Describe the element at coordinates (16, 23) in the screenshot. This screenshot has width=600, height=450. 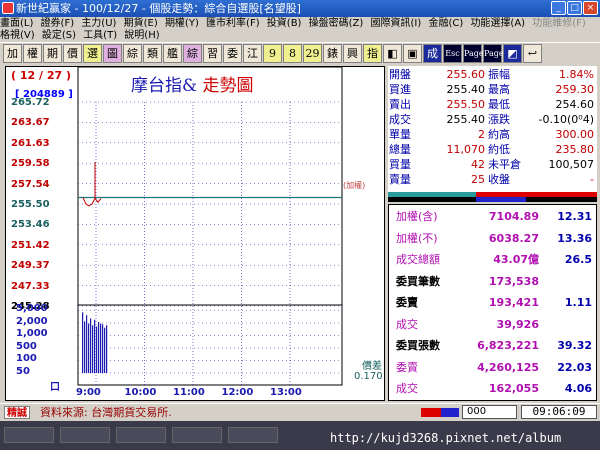
I see `menu-screen: 畫面(L)` at that location.